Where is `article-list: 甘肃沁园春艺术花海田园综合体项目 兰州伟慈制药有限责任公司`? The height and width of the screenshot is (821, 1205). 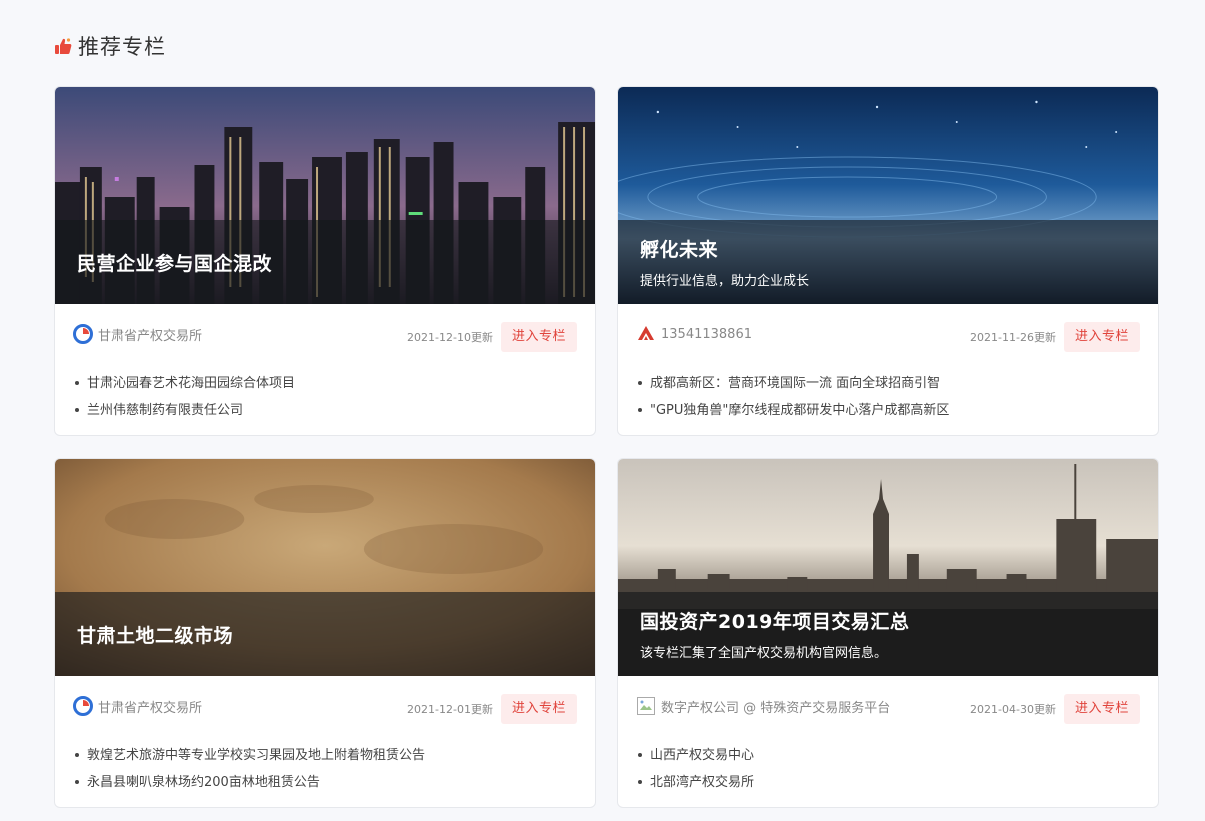
article-list: 甘肃沁园春艺术花海田园综合体项目 兰州伟慈制药有限责任公司 is located at coordinates (325, 397).